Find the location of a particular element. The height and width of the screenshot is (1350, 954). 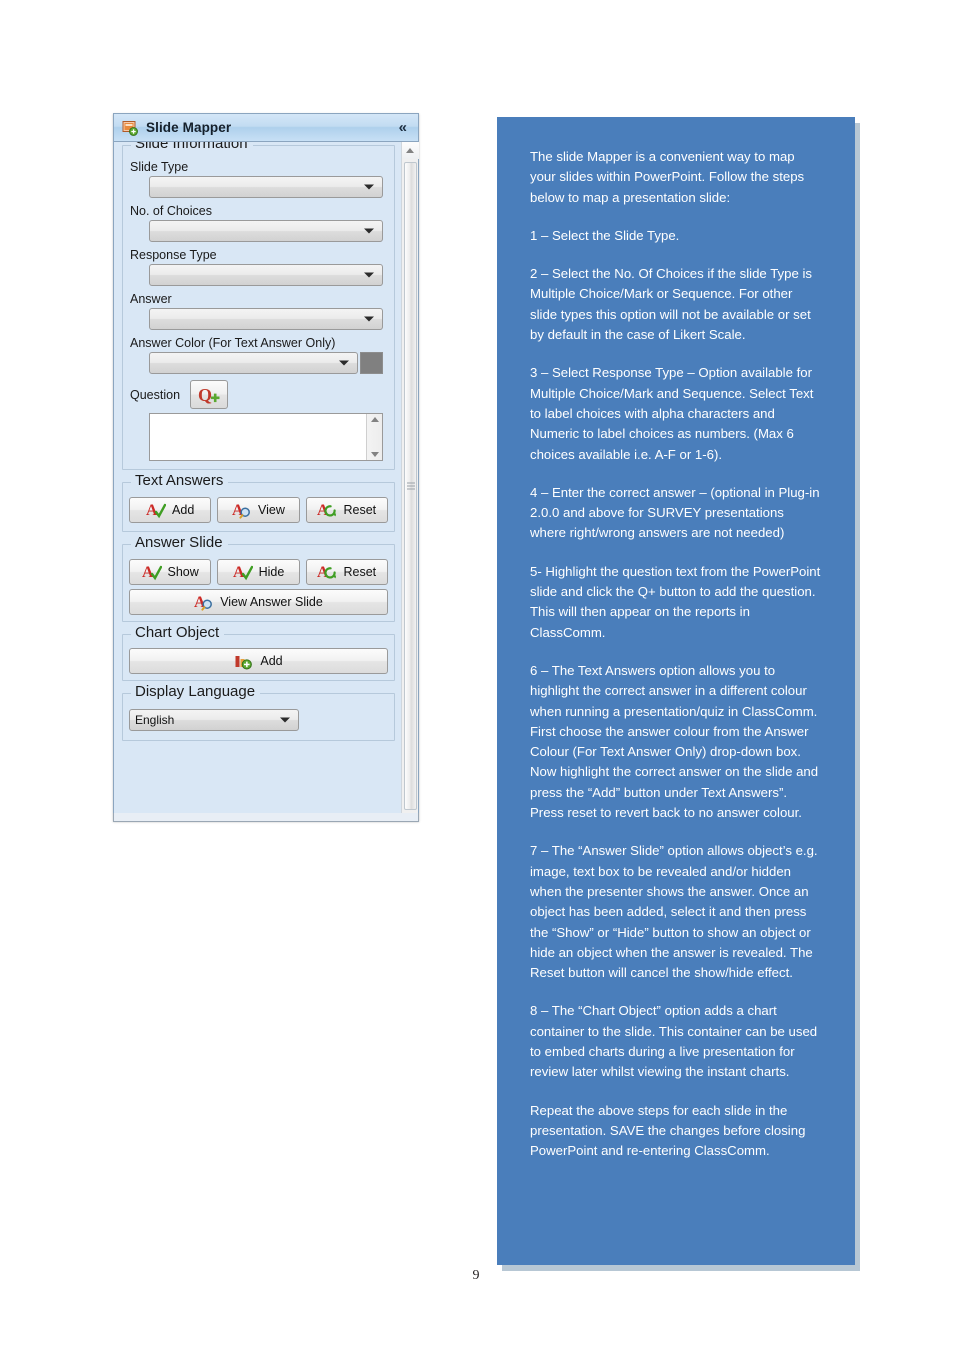

answer-slide-reset-button: A Reset is located at coordinates (346, 572).